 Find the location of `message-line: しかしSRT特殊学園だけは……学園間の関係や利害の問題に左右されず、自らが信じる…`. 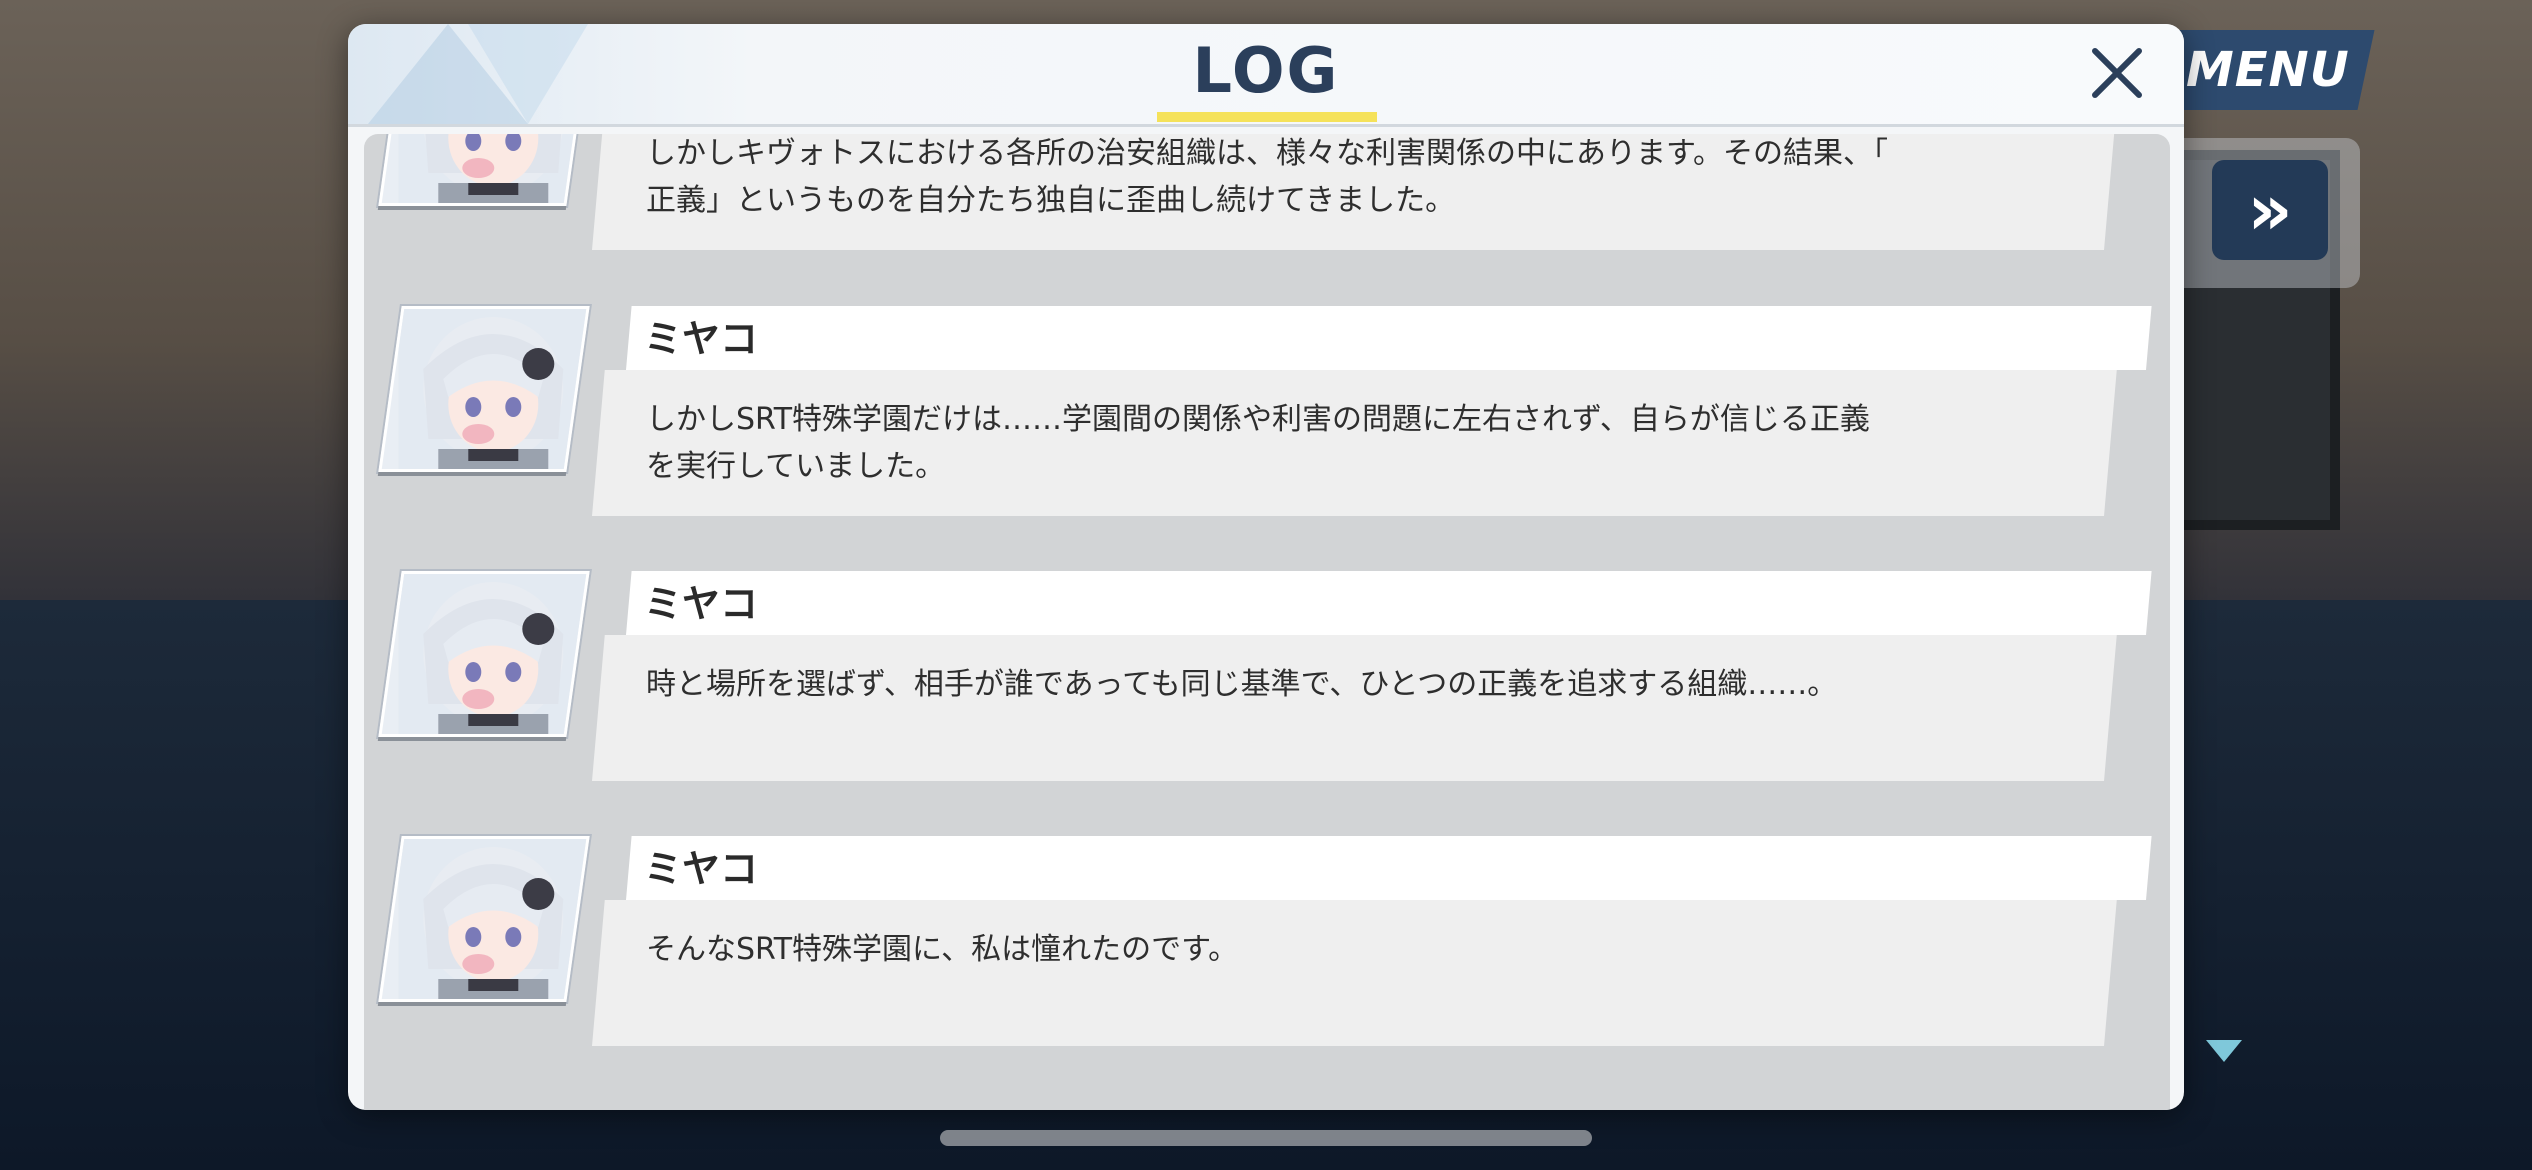

message-line: しかしSRT特殊学園だけは……学園間の関係や利害の問題に左右されず、自らが信じる… is located at coordinates (1258, 419).